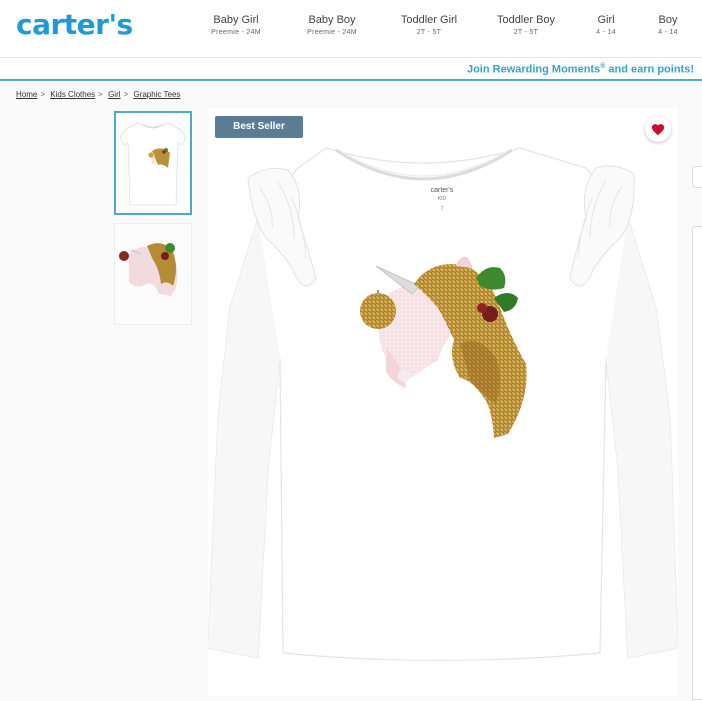  What do you see at coordinates (442, 199) in the screenshot?
I see `svg-text: KID` at bounding box center [442, 199].